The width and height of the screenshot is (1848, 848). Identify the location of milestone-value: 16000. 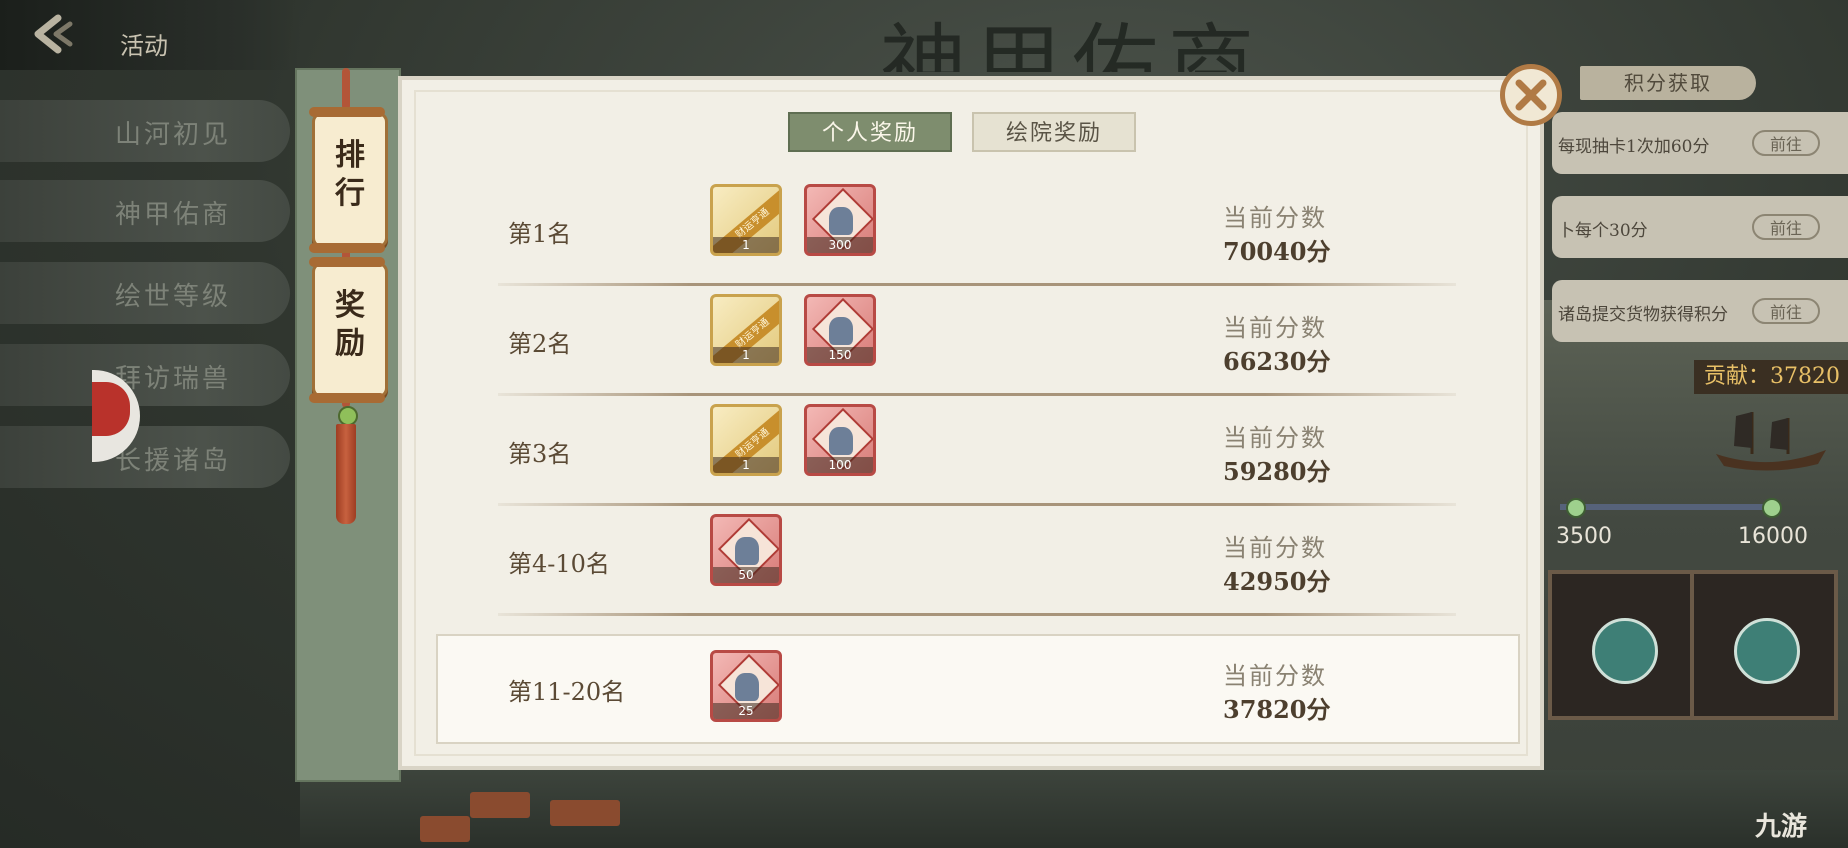
(1773, 536).